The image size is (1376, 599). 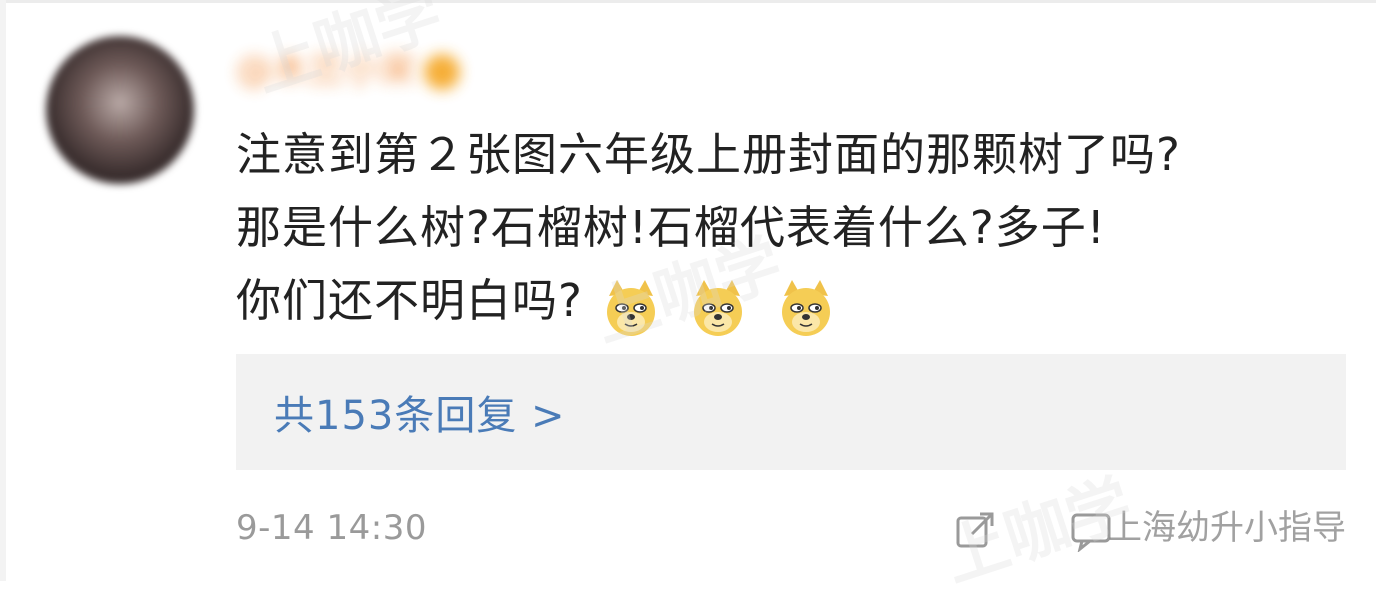 What do you see at coordinates (409, 300) in the screenshot?
I see `comment-line-3: 你们还不明白吗?` at bounding box center [409, 300].